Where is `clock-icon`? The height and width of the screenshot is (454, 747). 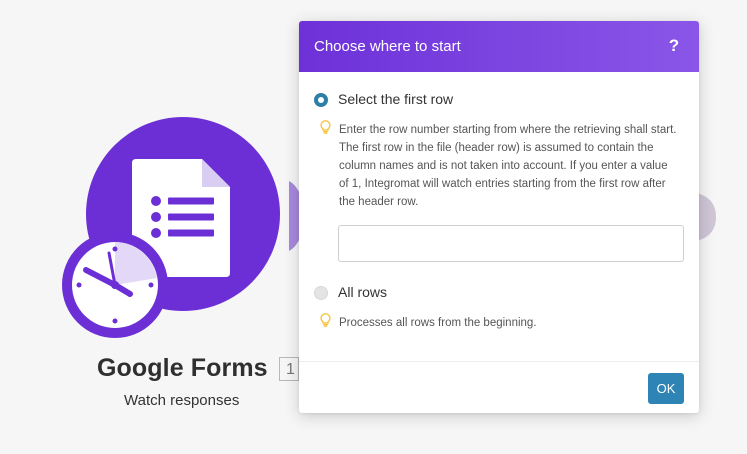
clock-icon is located at coordinates (115, 285).